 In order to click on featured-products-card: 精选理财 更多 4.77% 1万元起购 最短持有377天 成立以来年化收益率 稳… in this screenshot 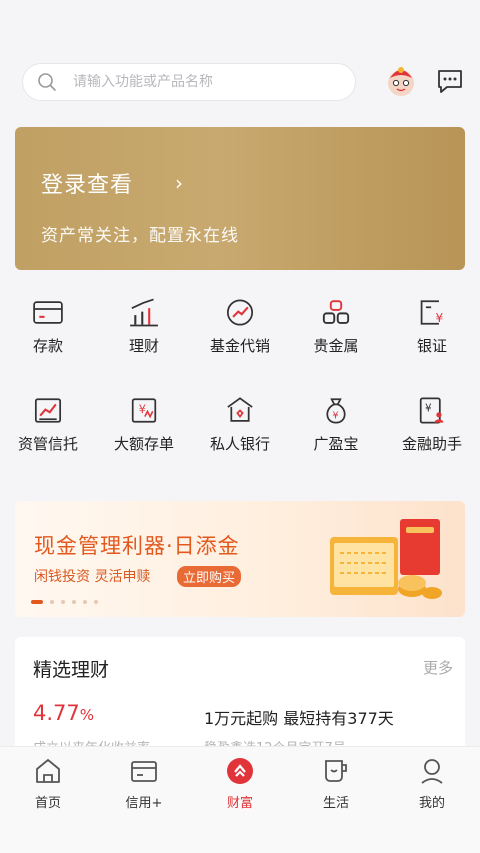, I will do `click(240, 697)`.